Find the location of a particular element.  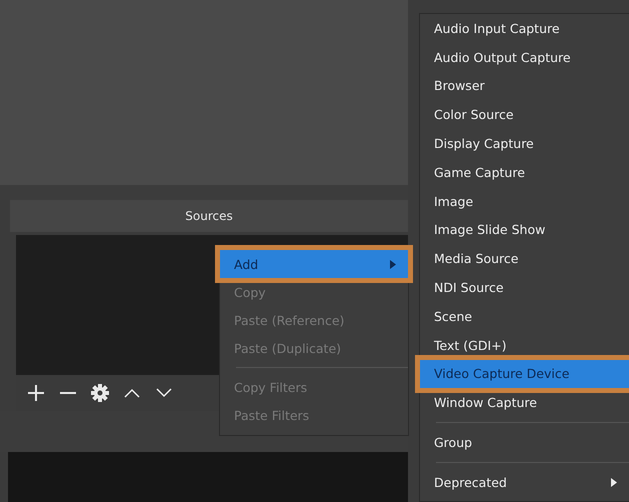

dock-title: Sources is located at coordinates (209, 216).